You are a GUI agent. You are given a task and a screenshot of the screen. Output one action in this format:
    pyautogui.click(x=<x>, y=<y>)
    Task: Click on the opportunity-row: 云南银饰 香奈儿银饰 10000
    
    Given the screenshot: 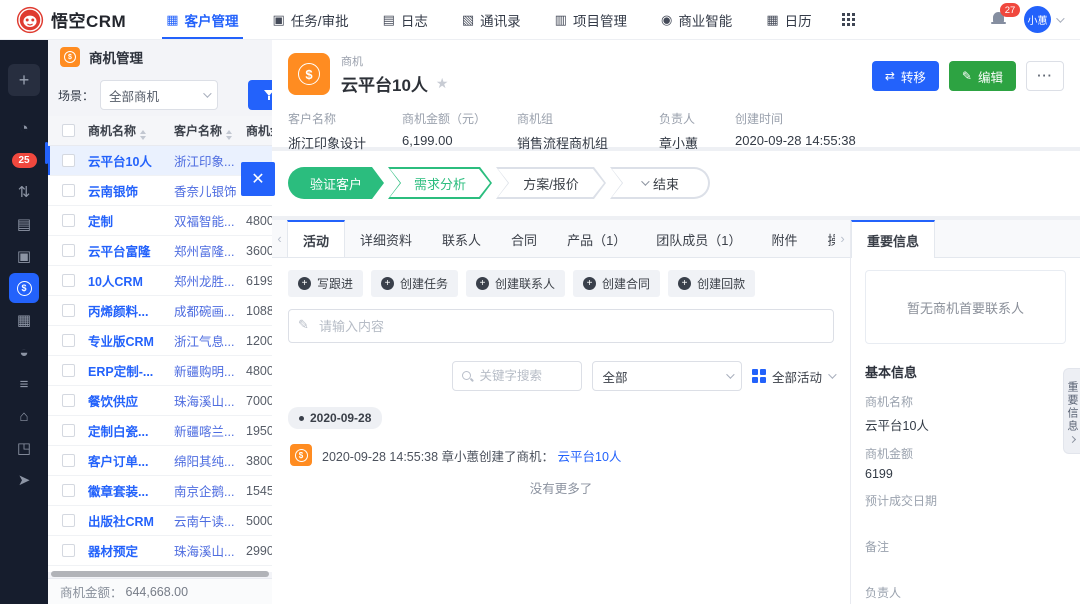 What is the action you would take?
    pyautogui.click(x=160, y=191)
    